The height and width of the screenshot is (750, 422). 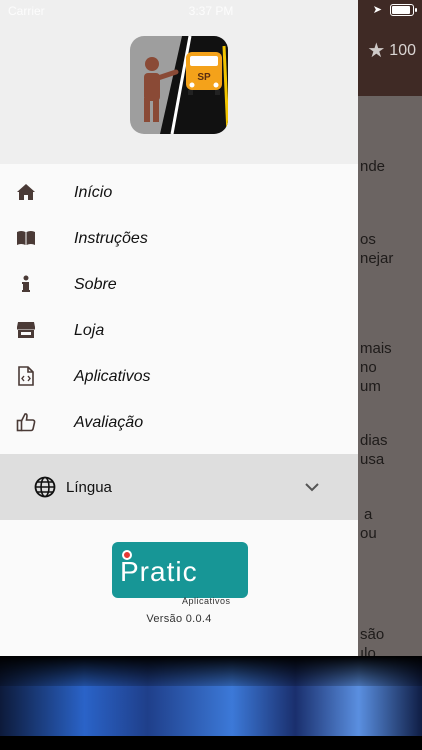 What do you see at coordinates (211, 703) in the screenshot?
I see `background-blurred-image` at bounding box center [211, 703].